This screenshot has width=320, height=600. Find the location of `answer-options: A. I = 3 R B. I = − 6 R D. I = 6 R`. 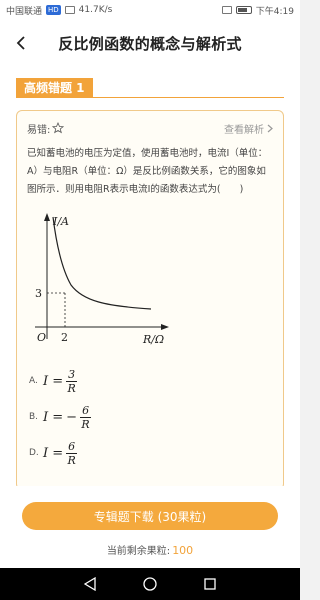

answer-options: A. I = 3 R B. I = − 6 R D. I = 6 R is located at coordinates (129, 417).